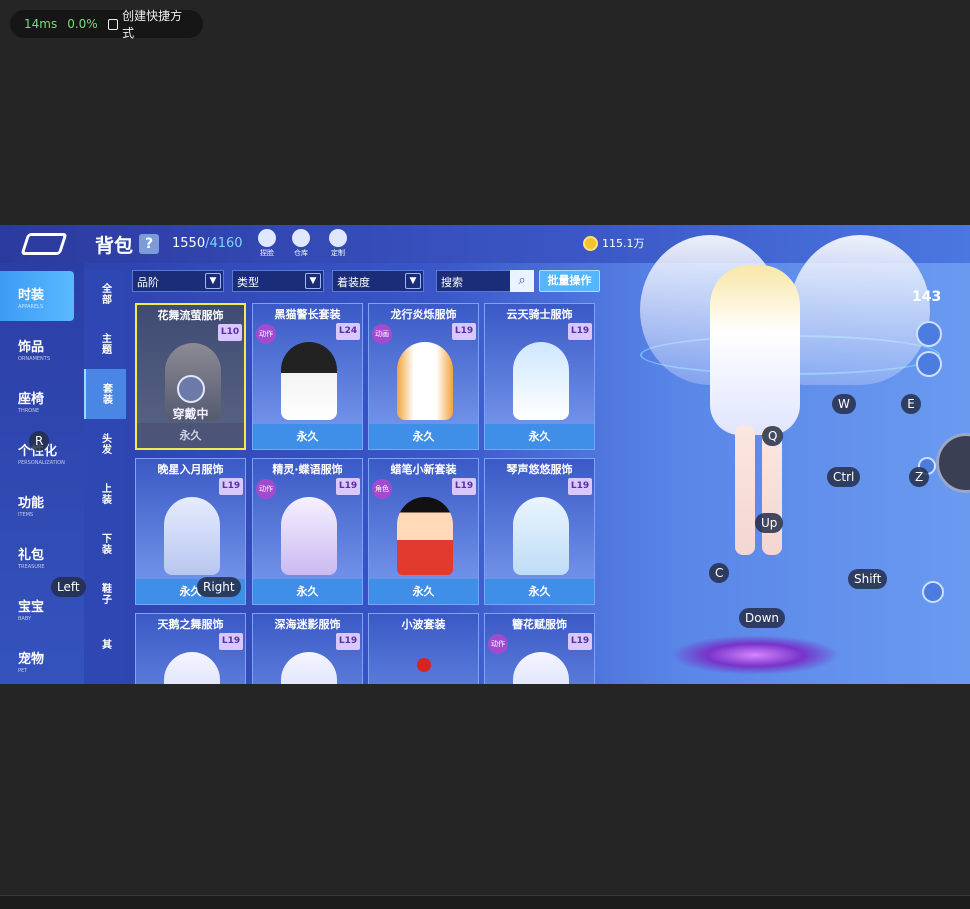 This screenshot has height=909, width=970. Describe the element at coordinates (927, 297) in the screenshot. I see `level-badge: 143` at that location.